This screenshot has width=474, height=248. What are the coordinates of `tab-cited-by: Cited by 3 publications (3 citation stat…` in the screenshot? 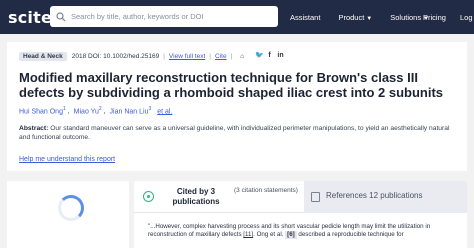 It's located at (219, 197).